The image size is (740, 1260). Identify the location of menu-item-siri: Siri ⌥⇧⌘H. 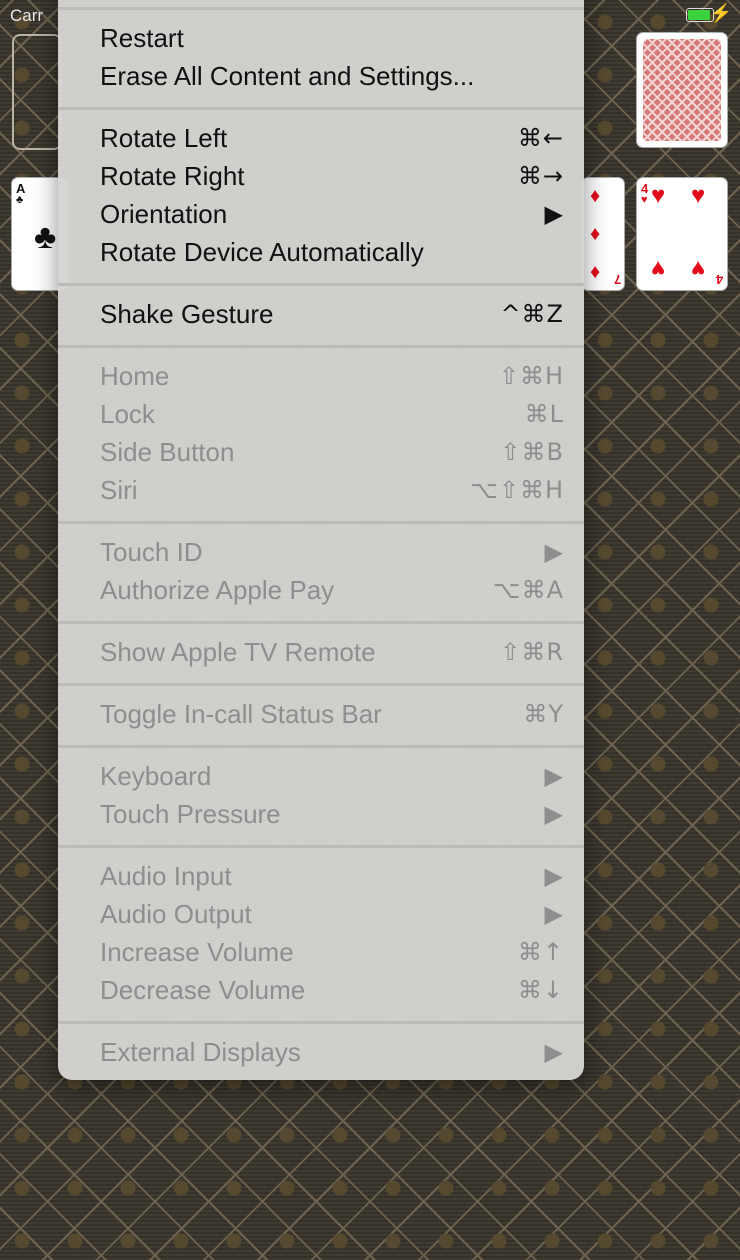
(321, 490).